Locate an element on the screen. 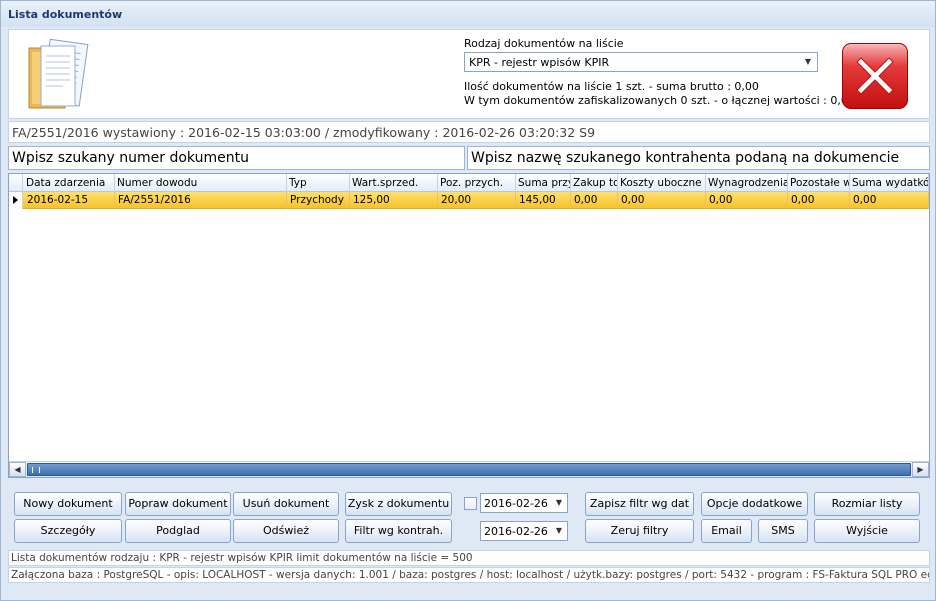 The height and width of the screenshot is (601, 936). cell-other-income: 20,00 is located at coordinates (477, 200).